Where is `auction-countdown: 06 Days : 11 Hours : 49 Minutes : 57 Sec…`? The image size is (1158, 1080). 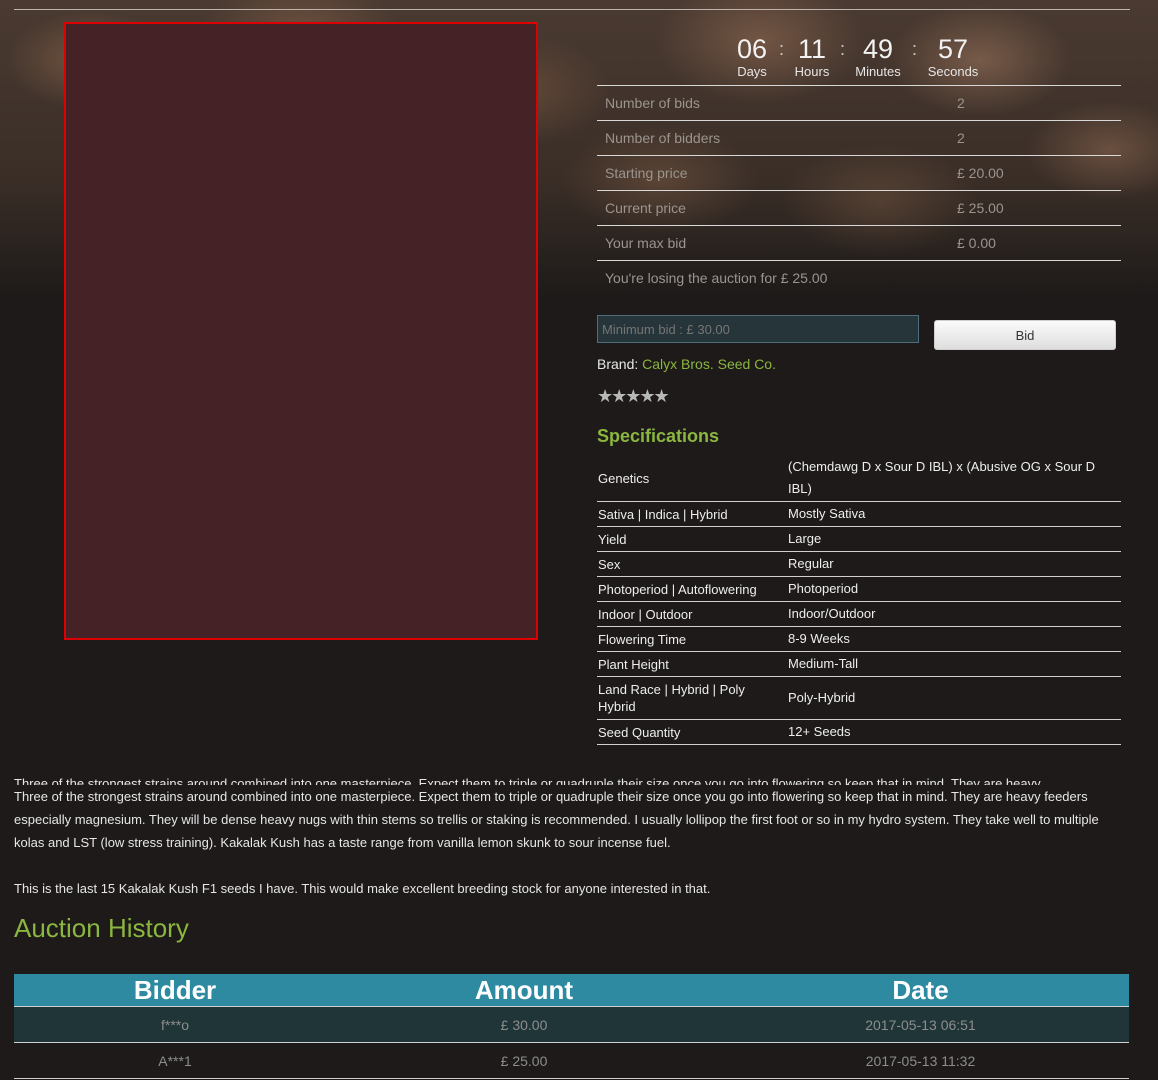
auction-countdown: 06 Days : 11 Hours : 49 Minutes : 57 Sec… is located at coordinates (860, 58).